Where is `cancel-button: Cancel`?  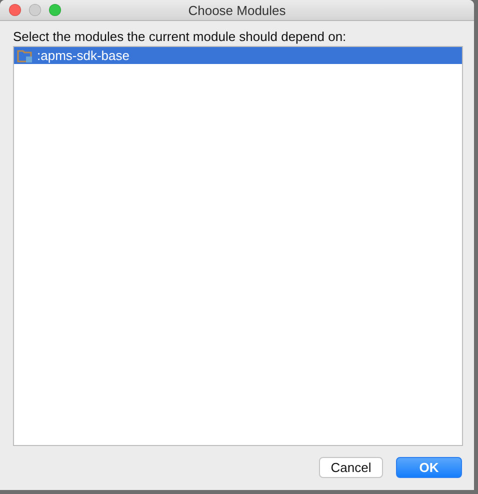
cancel-button: Cancel is located at coordinates (351, 467).